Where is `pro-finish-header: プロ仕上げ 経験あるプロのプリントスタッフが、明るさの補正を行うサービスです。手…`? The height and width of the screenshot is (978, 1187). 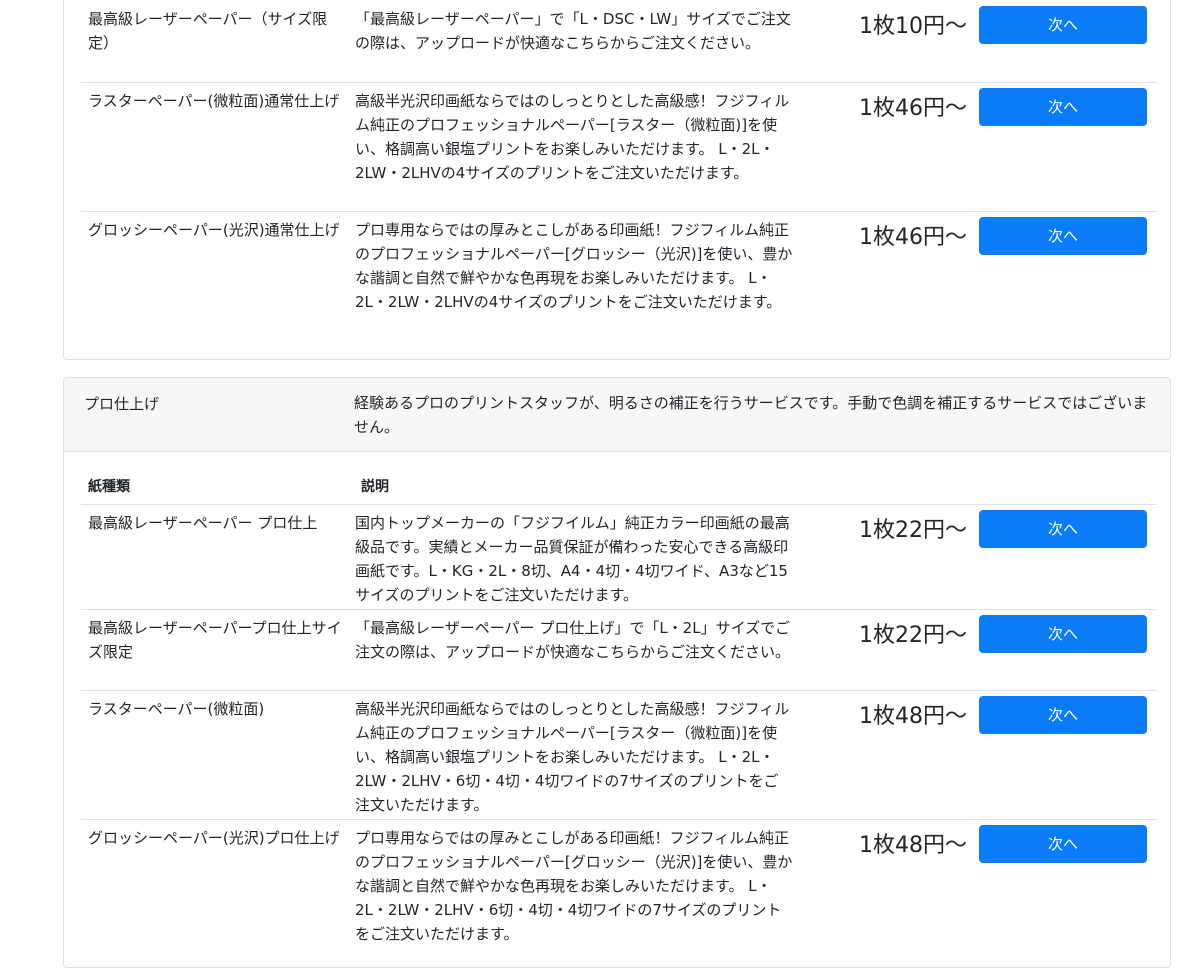
pro-finish-header: プロ仕上げ 経験あるプロのプリントスタッフが、明るさの補正を行うサービスです。手… is located at coordinates (617, 415).